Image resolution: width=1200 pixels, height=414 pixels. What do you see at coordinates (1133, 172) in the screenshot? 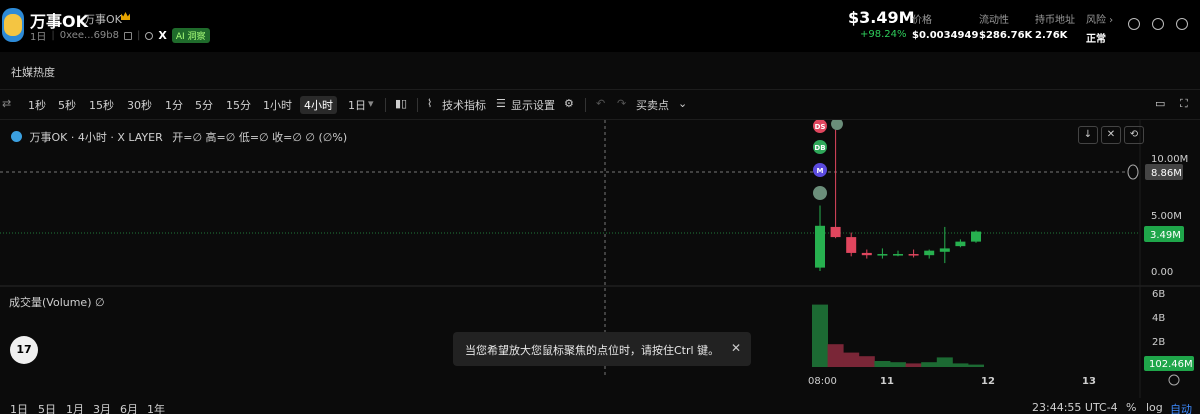
I see `add-alert-icon` at bounding box center [1133, 172].